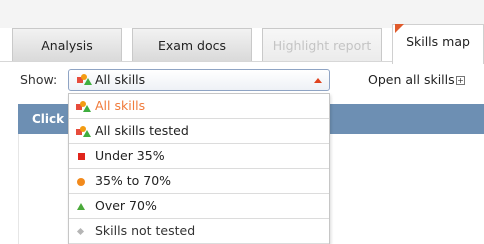 The height and width of the screenshot is (244, 484). Describe the element at coordinates (318, 80) in the screenshot. I see `caret-up-icon` at that location.